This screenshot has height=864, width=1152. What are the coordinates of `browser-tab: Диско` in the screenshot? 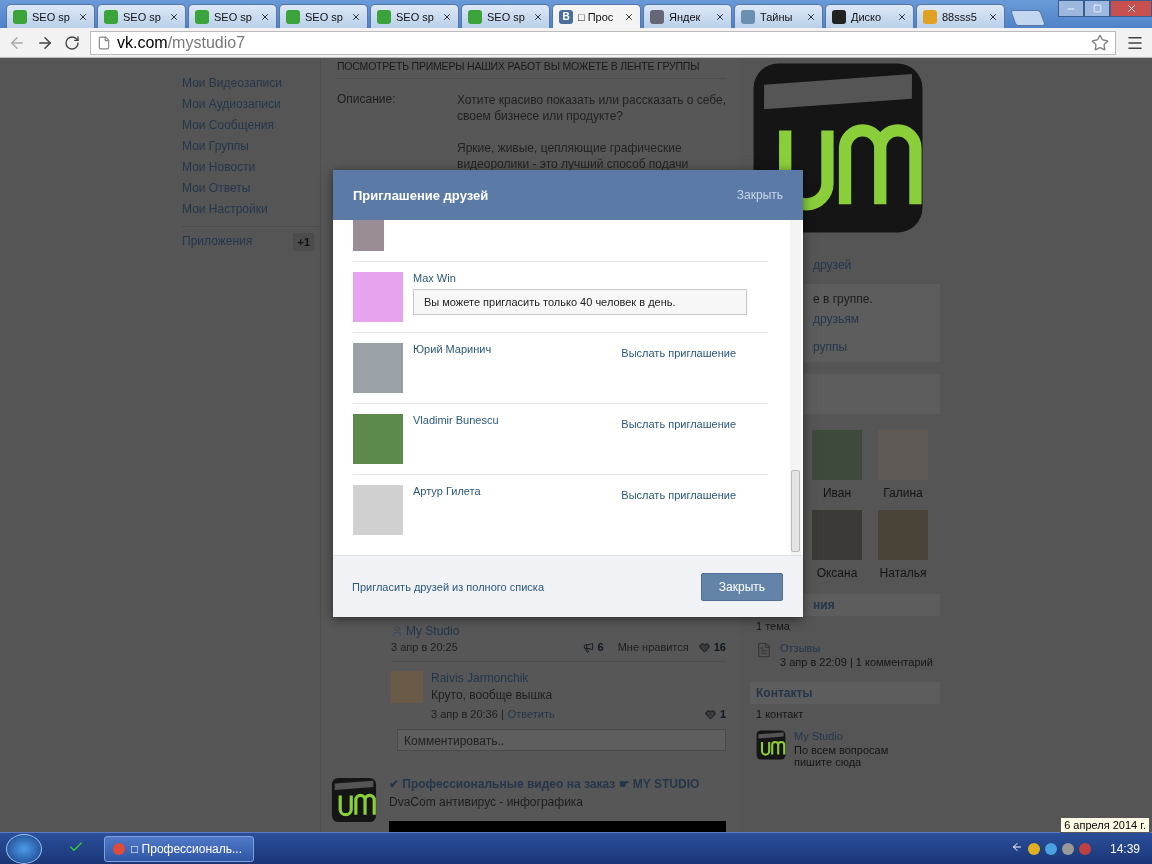 It's located at (869, 16).